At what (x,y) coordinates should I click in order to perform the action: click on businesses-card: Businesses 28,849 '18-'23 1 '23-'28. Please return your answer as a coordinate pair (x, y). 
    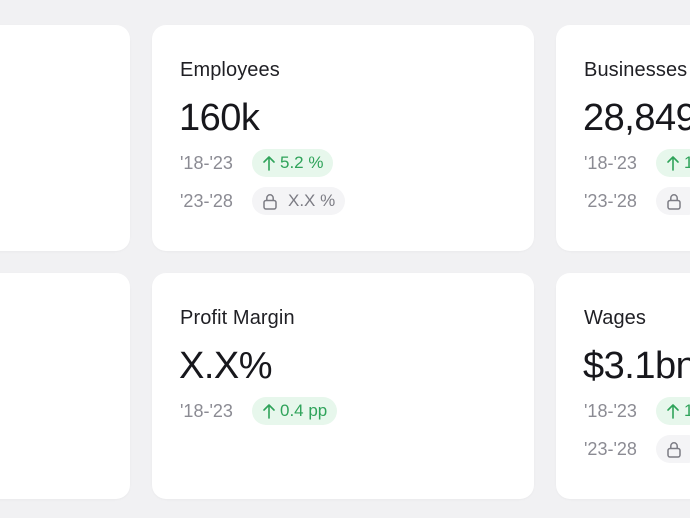
    Looking at the image, I should click on (623, 138).